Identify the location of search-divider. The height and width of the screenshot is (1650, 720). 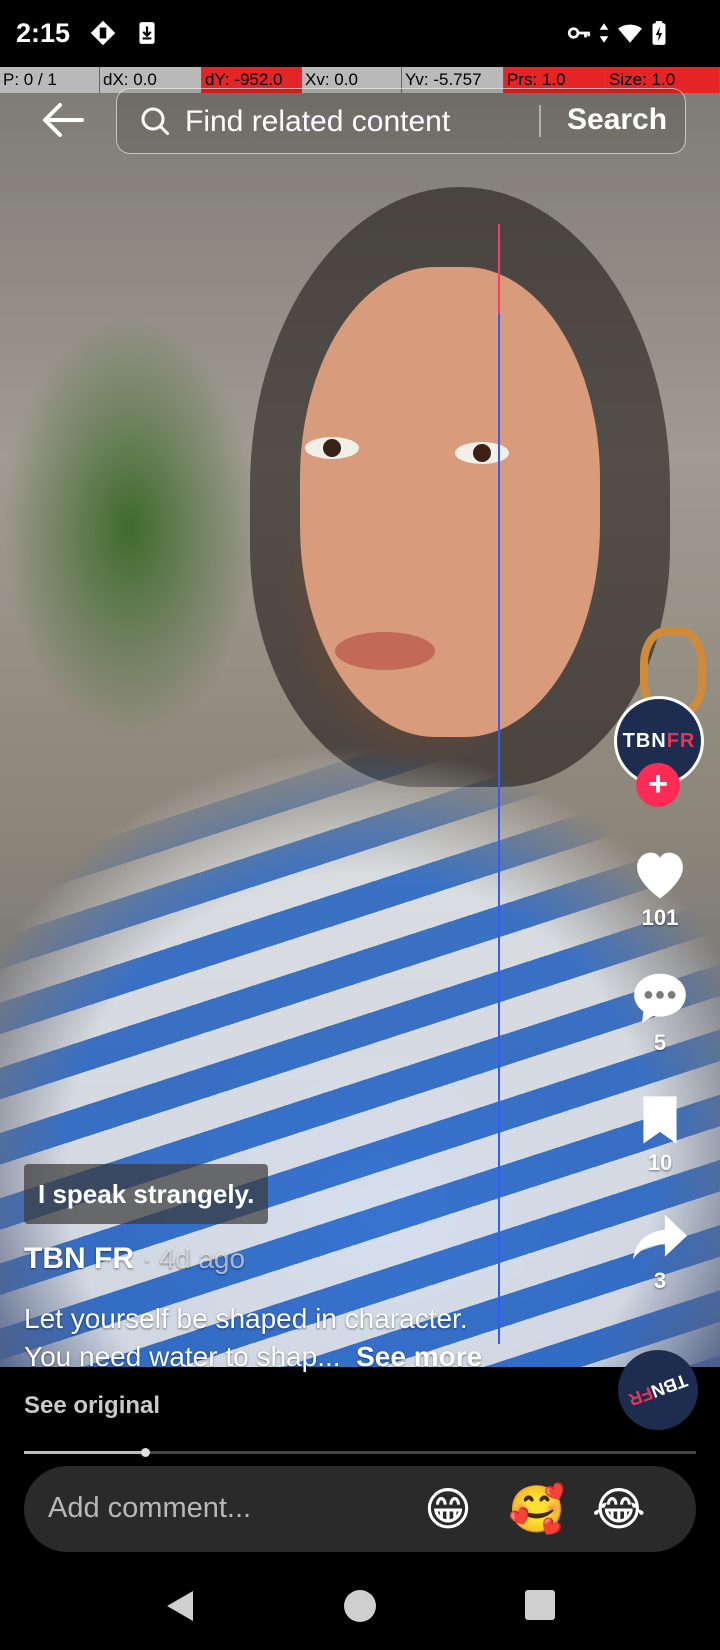
(540, 121).